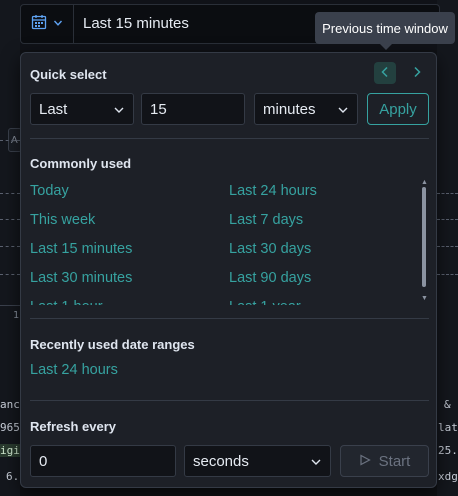  I want to click on tooltip-arrow, so click(386, 47).